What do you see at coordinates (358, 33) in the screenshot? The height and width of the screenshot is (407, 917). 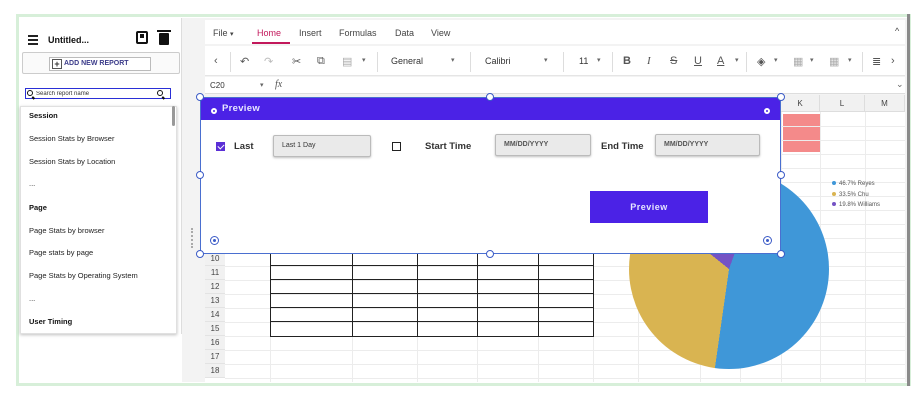 I see `tab-formulas: Formulas` at bounding box center [358, 33].